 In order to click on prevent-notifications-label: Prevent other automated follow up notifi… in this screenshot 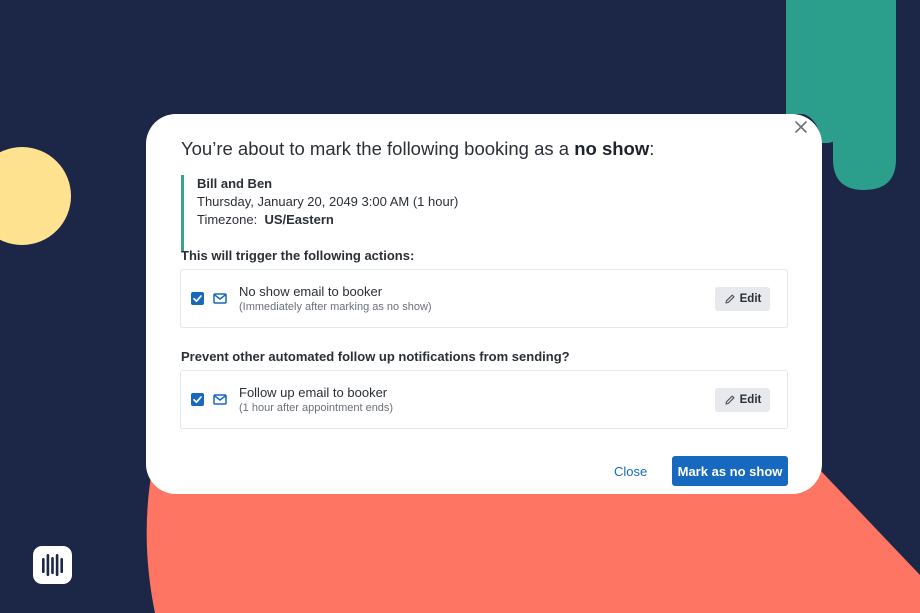, I will do `click(375, 356)`.